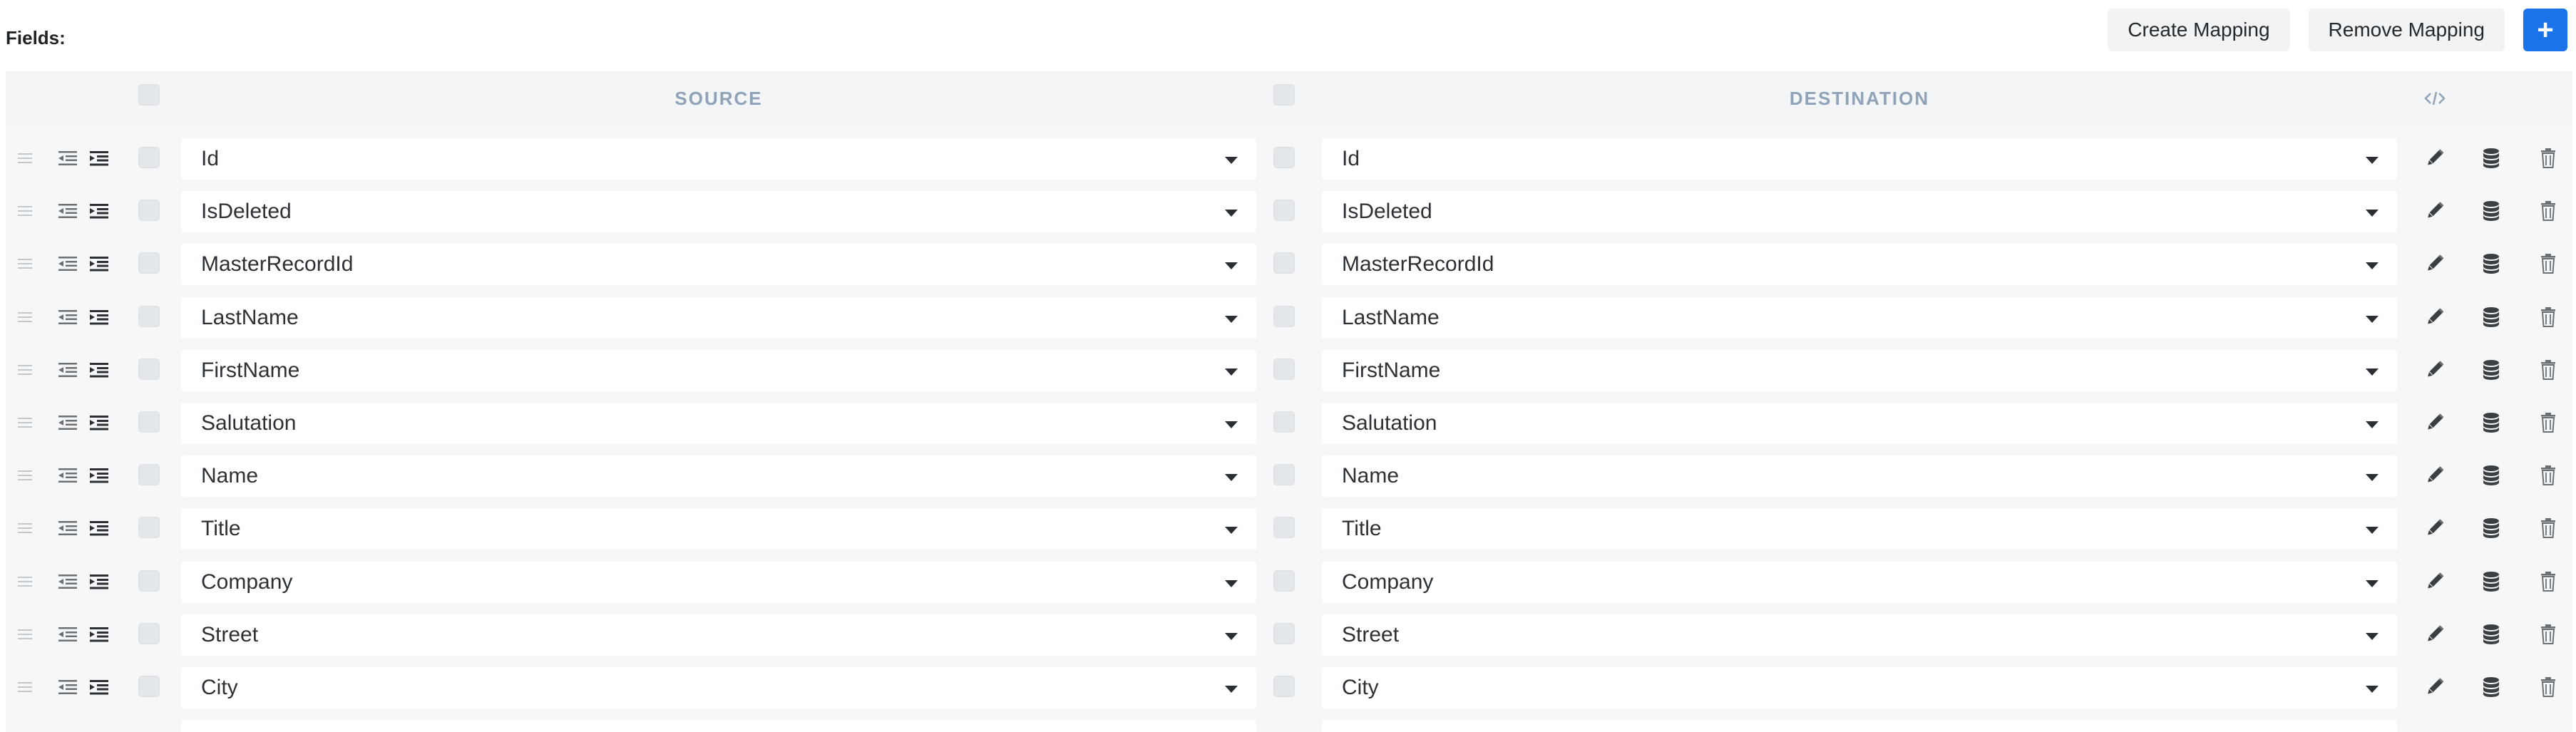 Image resolution: width=2576 pixels, height=732 pixels. I want to click on destination-field-select: Name, so click(1859, 476).